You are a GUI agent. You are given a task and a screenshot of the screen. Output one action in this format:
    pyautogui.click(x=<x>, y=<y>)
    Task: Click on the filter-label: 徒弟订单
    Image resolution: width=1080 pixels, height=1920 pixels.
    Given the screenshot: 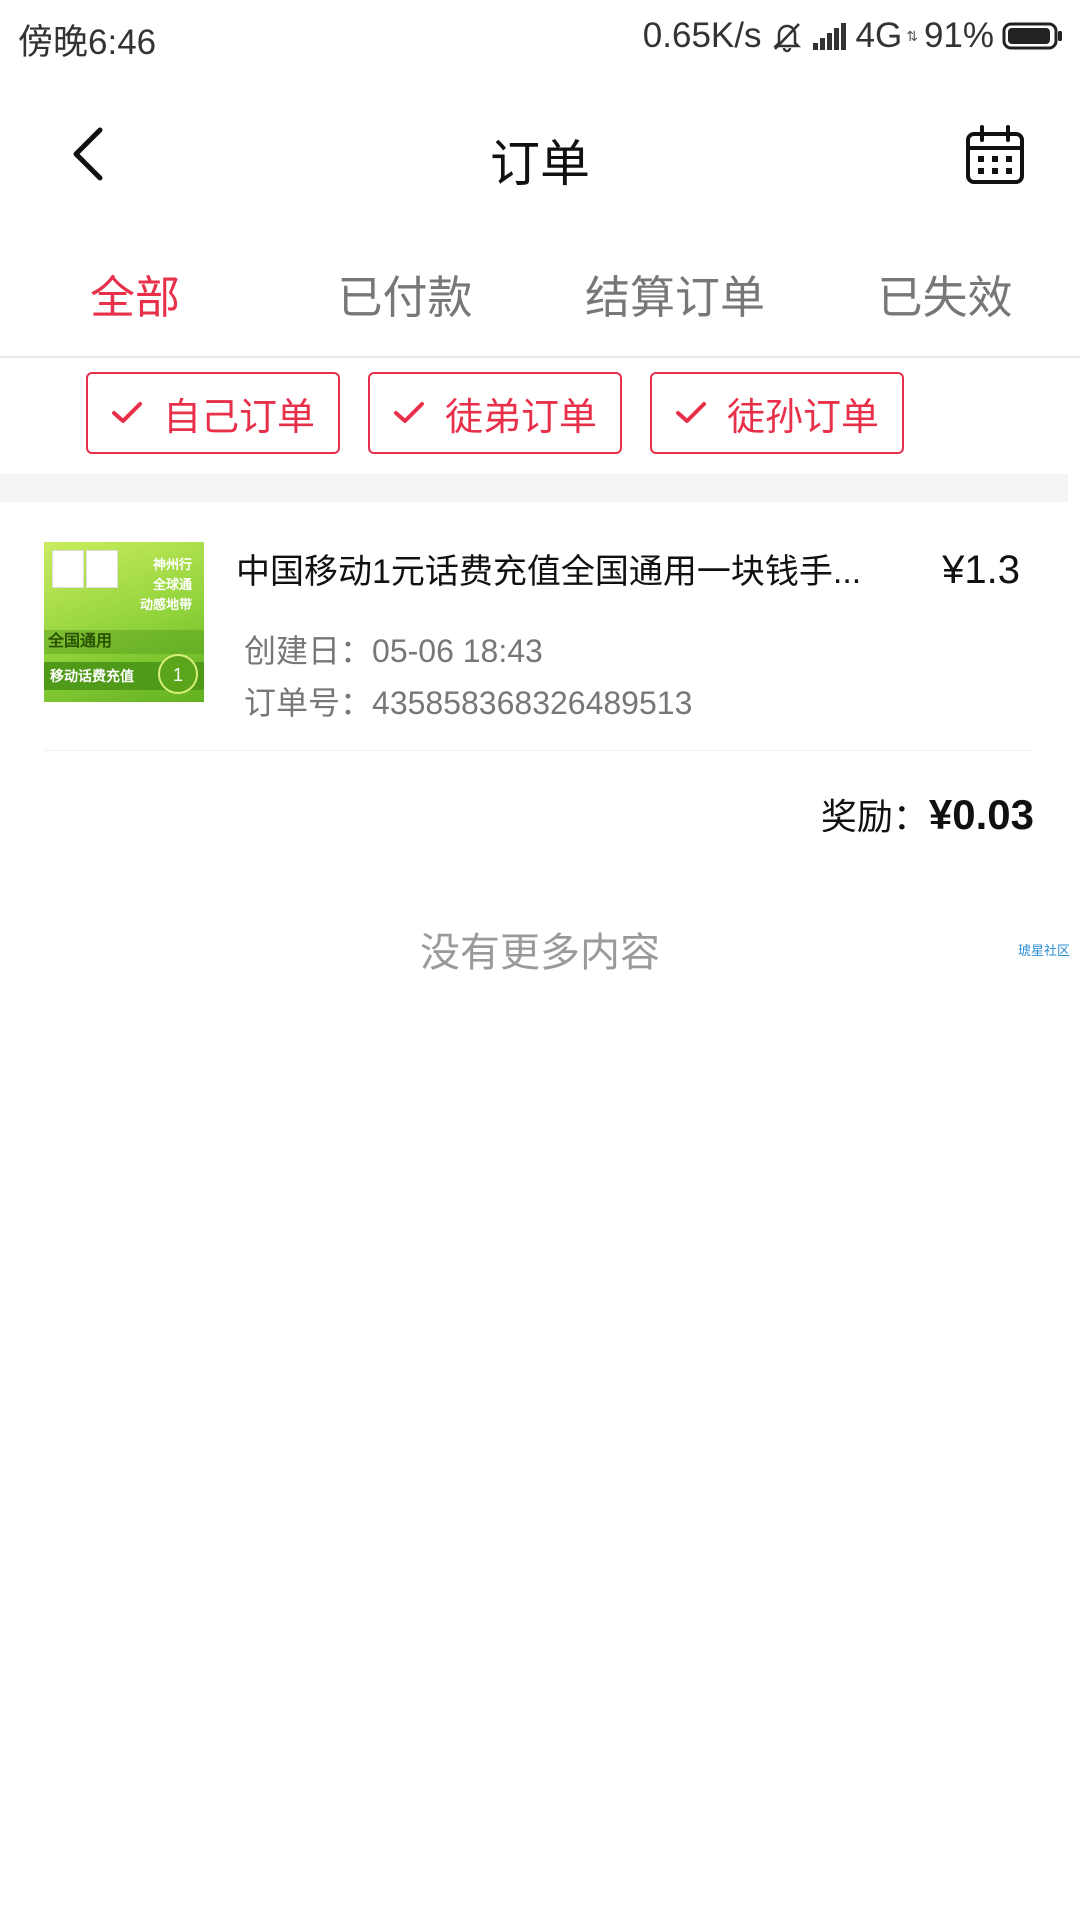 What is the action you would take?
    pyautogui.click(x=520, y=417)
    